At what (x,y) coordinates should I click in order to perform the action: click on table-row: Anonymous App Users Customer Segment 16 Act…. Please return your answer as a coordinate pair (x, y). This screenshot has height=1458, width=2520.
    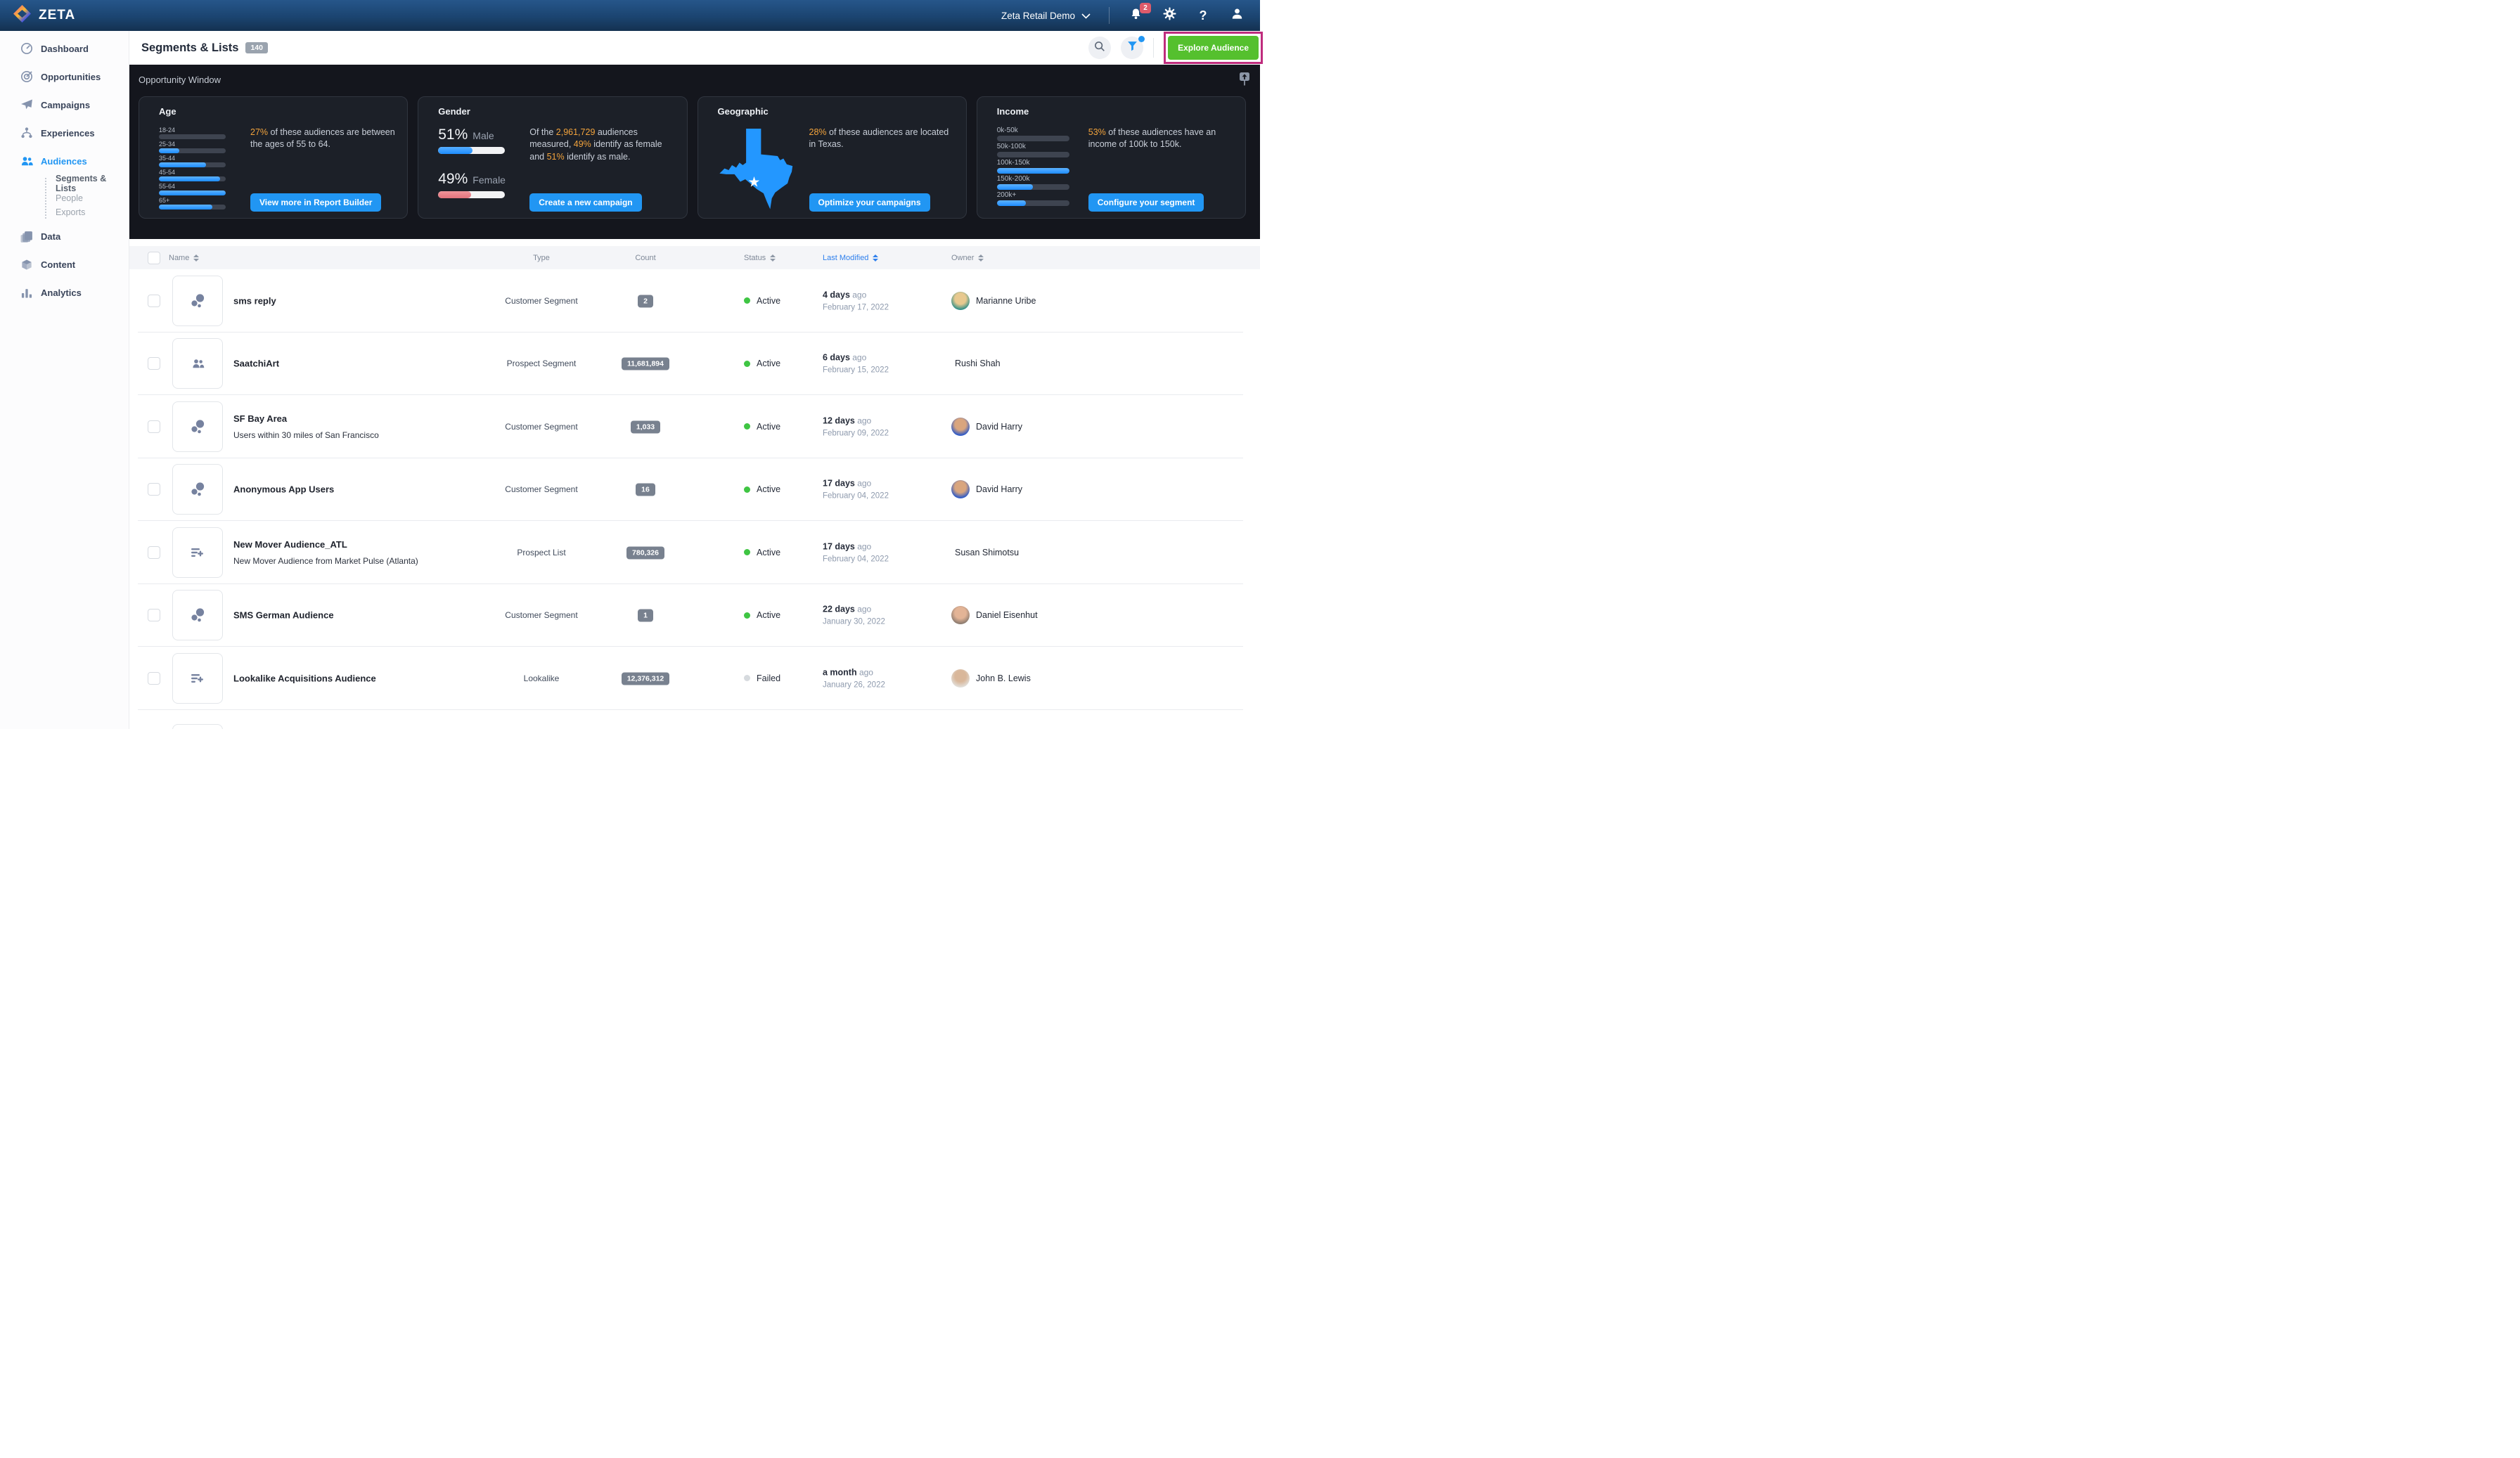
    Looking at the image, I should click on (694, 490).